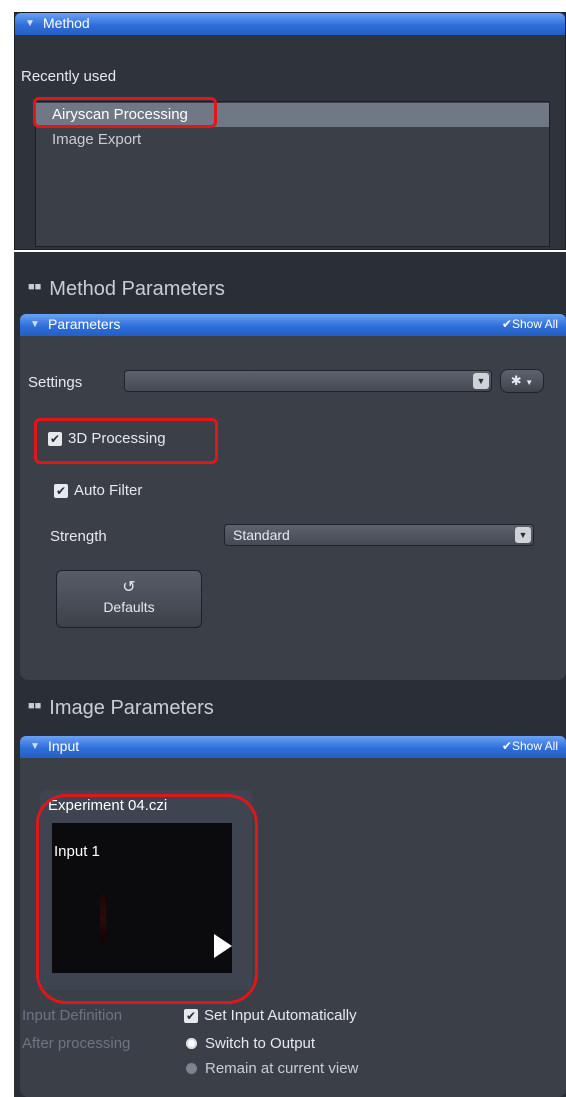 The image size is (566, 1097). I want to click on defaults-label: Defaults, so click(129, 607).